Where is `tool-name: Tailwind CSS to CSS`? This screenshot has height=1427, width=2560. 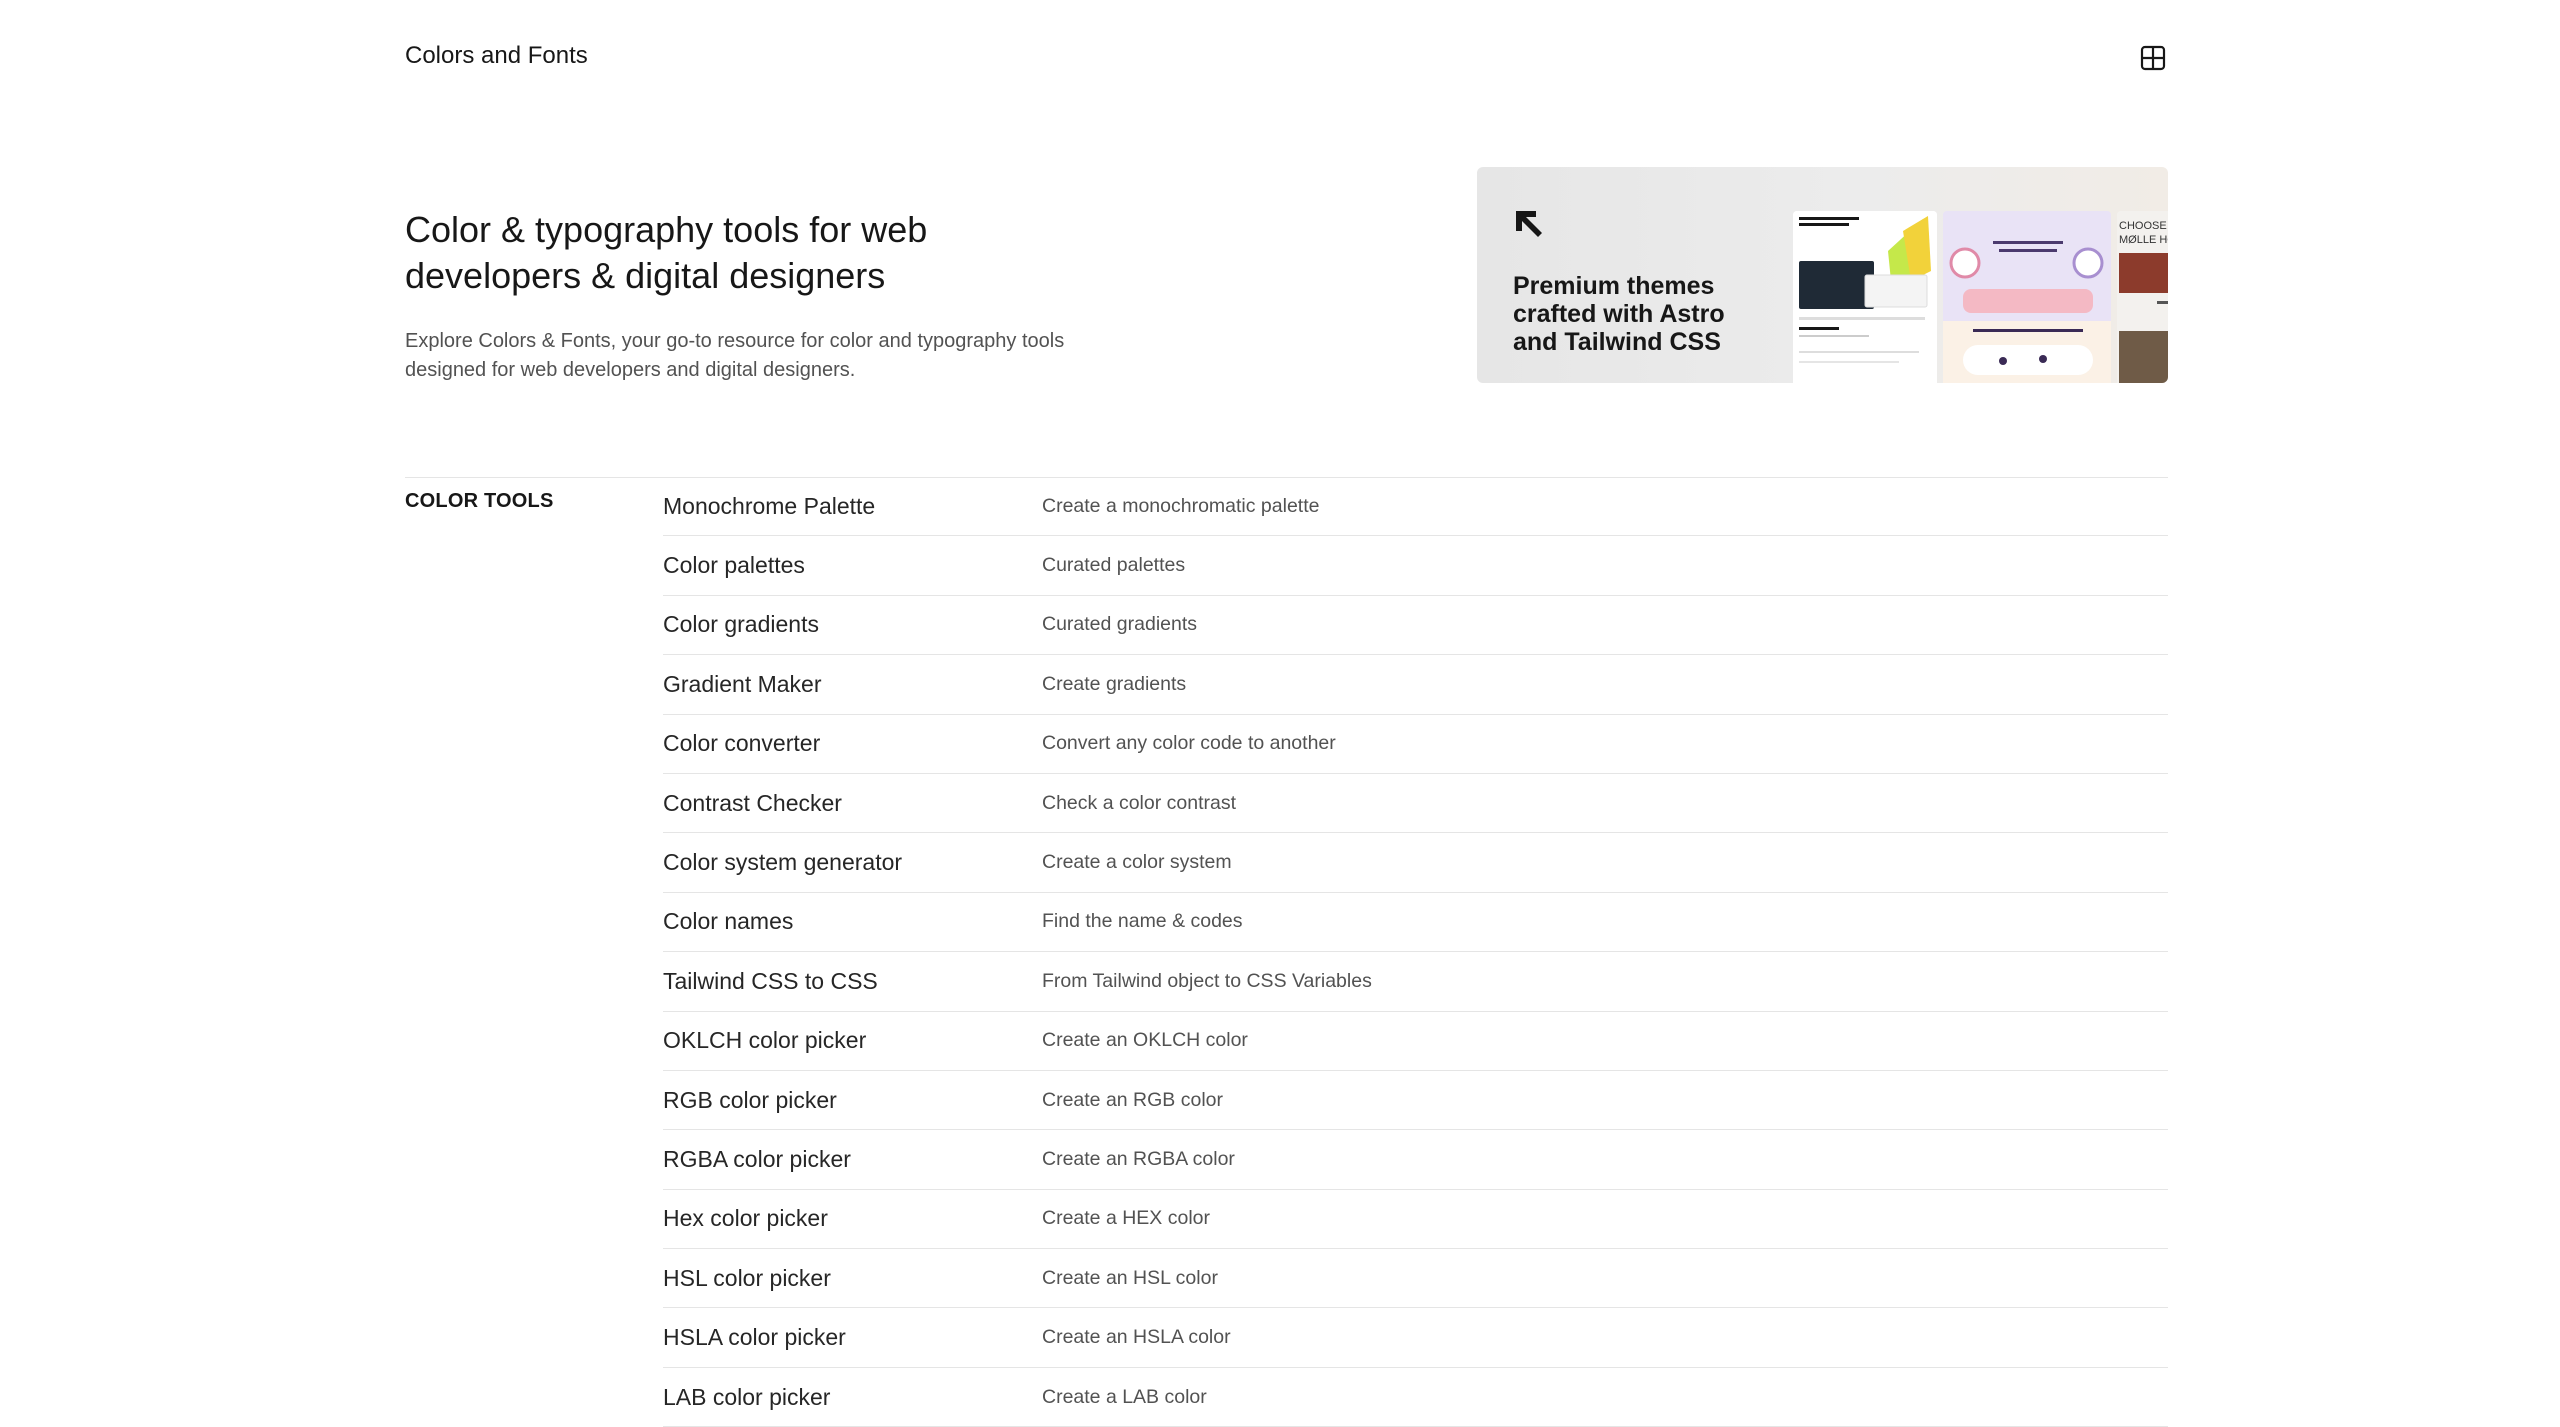
tool-name: Tailwind CSS to CSS is located at coordinates (852, 981).